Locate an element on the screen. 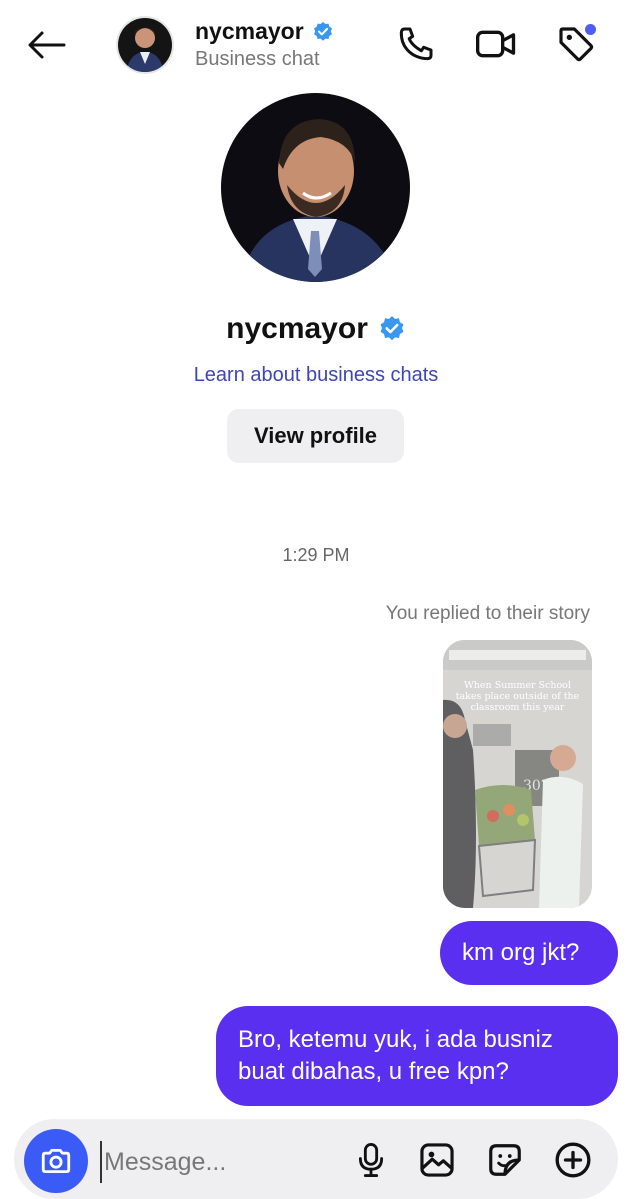 The image size is (632, 1199). phone-icon is located at coordinates (416, 44).